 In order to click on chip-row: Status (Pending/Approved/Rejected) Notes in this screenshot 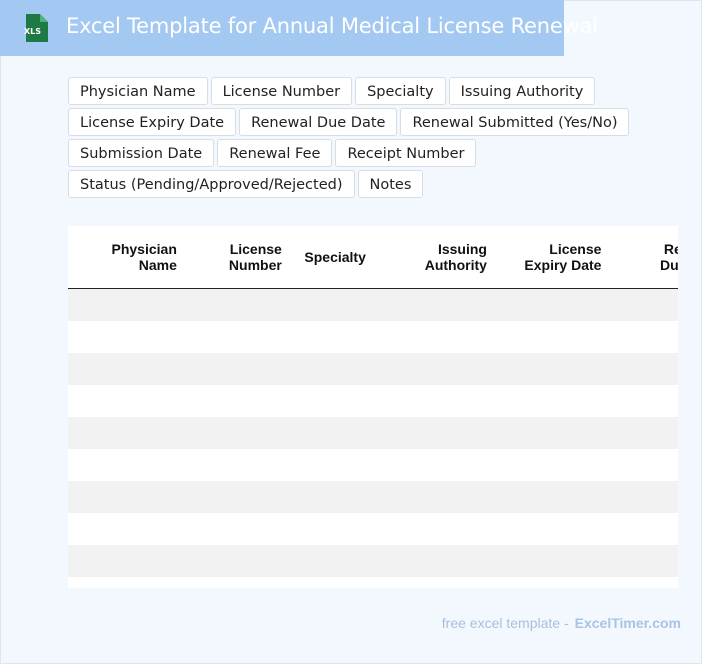, I will do `click(348, 184)`.